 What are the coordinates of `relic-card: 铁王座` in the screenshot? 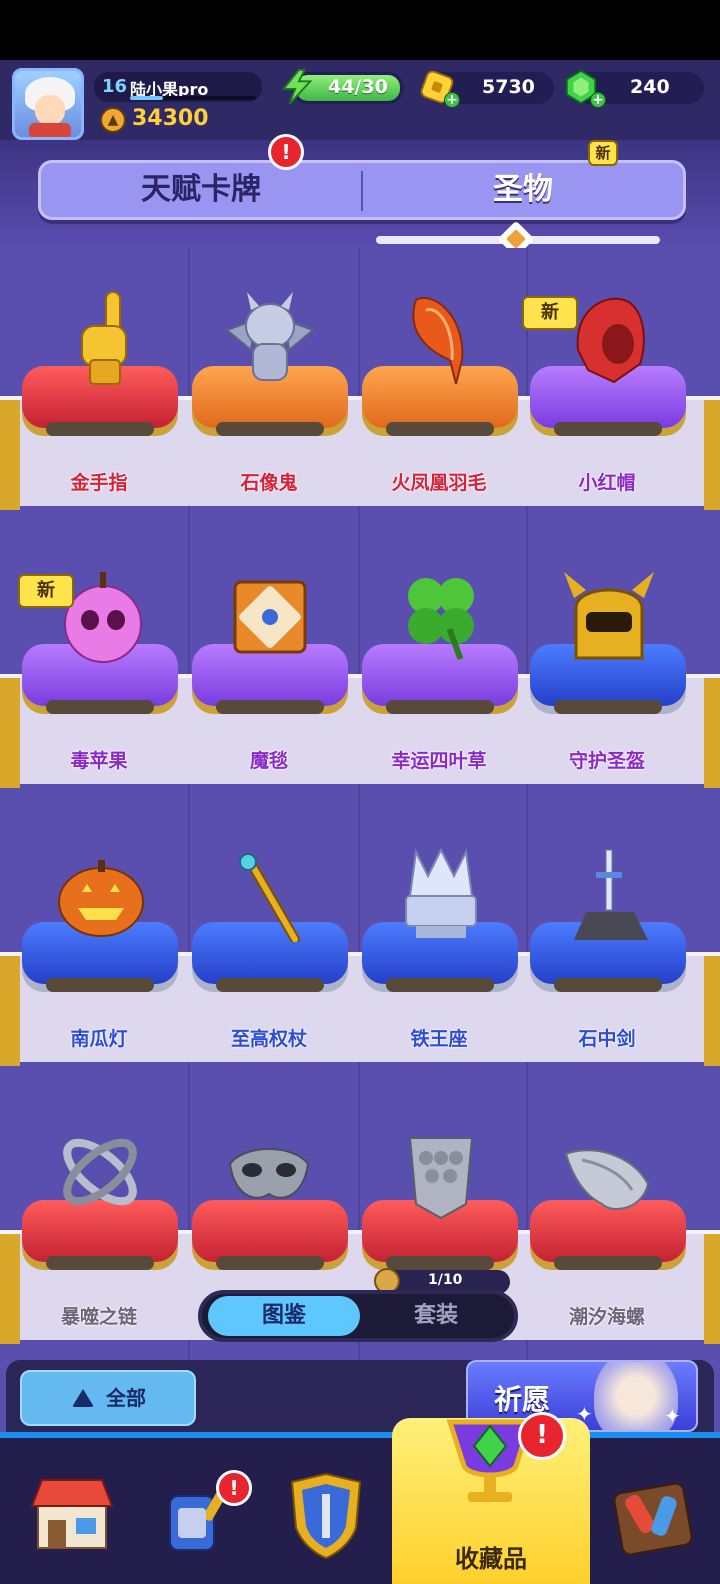 It's located at (431, 934).